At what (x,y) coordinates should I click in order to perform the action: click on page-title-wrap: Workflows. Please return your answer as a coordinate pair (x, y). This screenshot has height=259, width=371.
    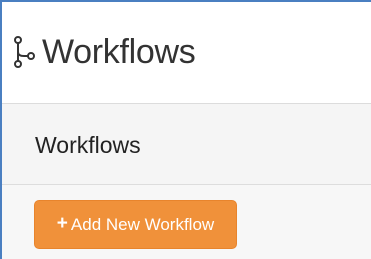
    Looking at the image, I should click on (104, 52).